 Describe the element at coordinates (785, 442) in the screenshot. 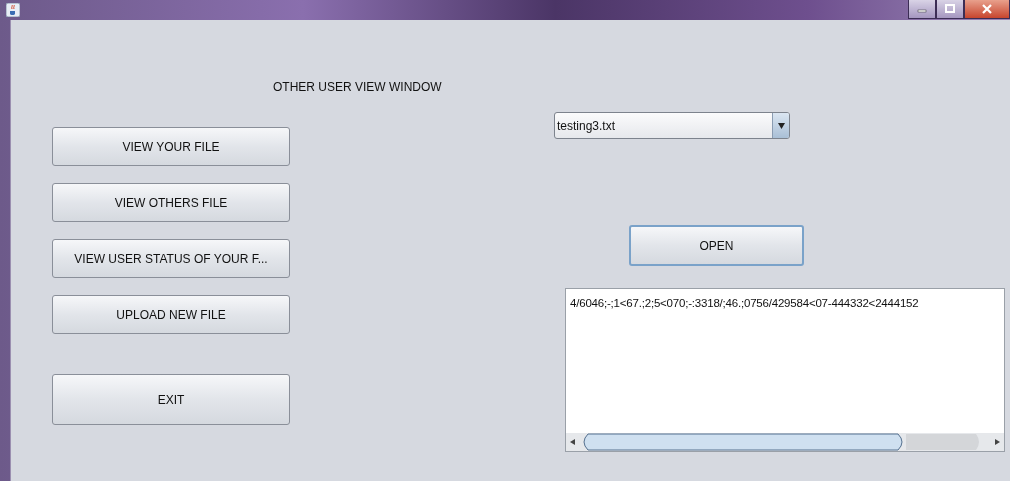

I see `horizontal-scrollbar` at that location.